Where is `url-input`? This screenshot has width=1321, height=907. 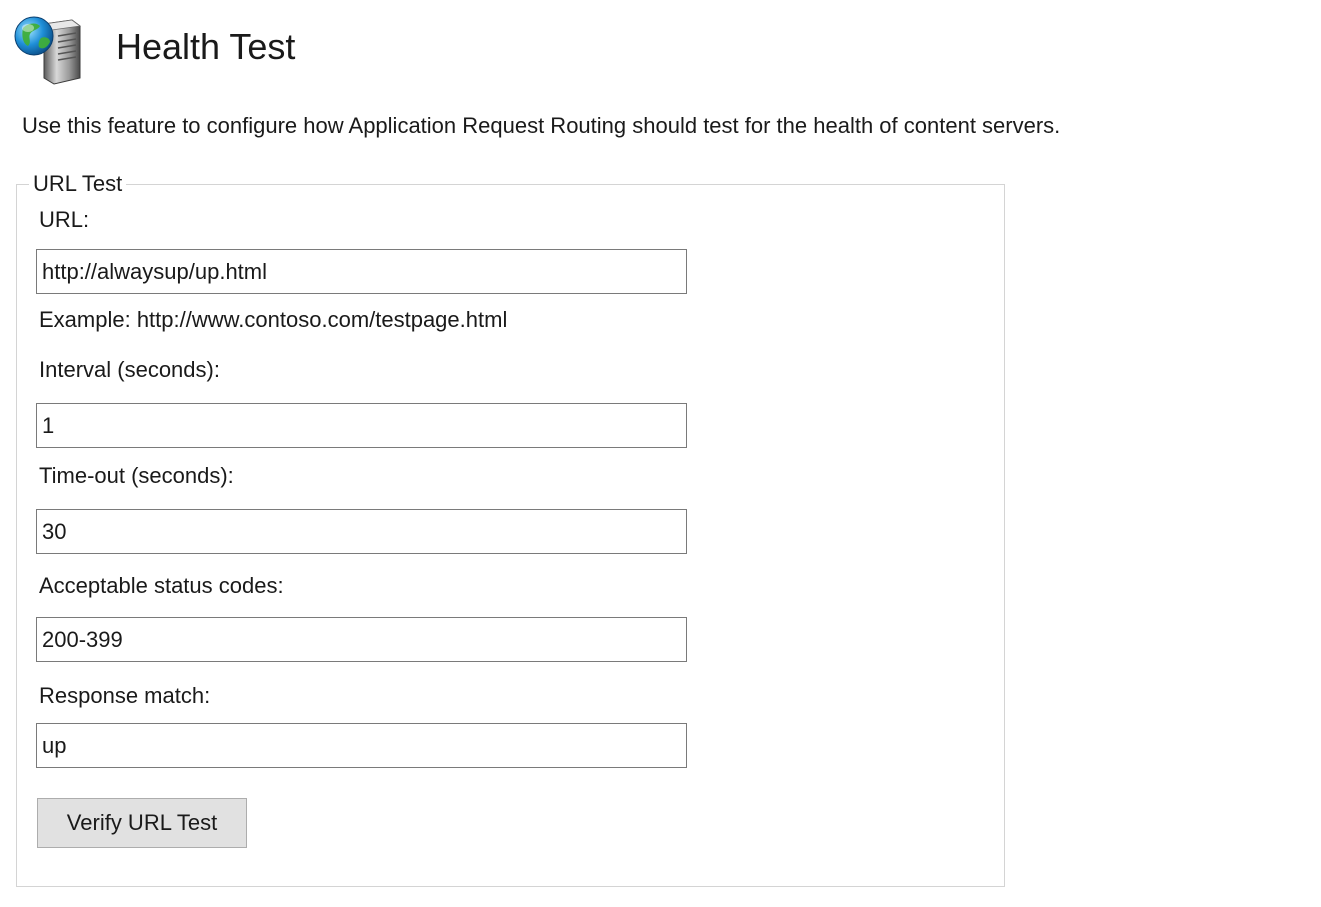 url-input is located at coordinates (361, 271).